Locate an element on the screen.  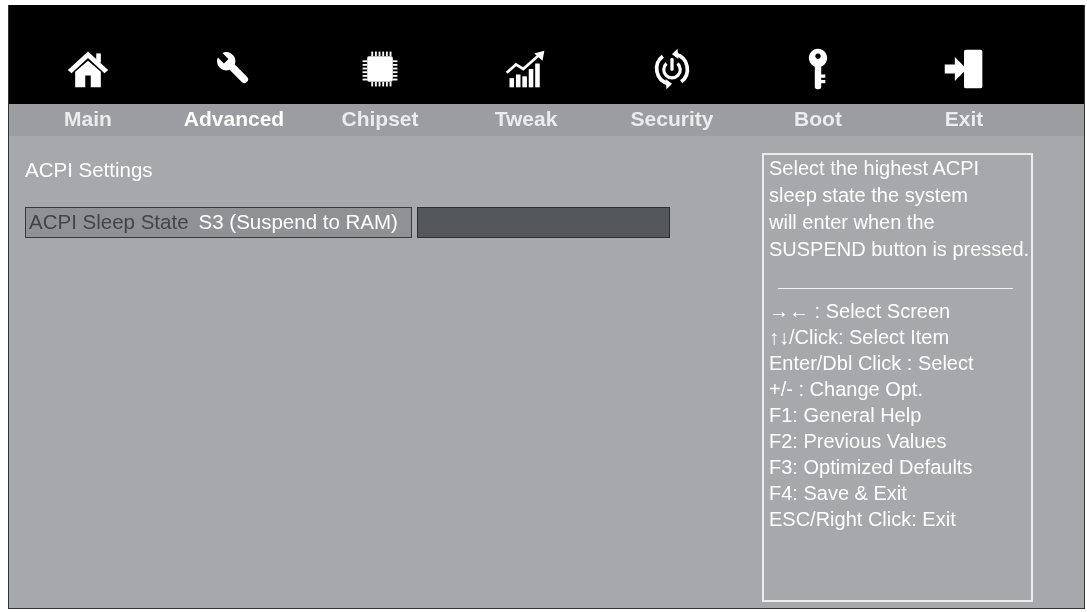
key-hint: F2: Previous Values is located at coordinates (858, 441).